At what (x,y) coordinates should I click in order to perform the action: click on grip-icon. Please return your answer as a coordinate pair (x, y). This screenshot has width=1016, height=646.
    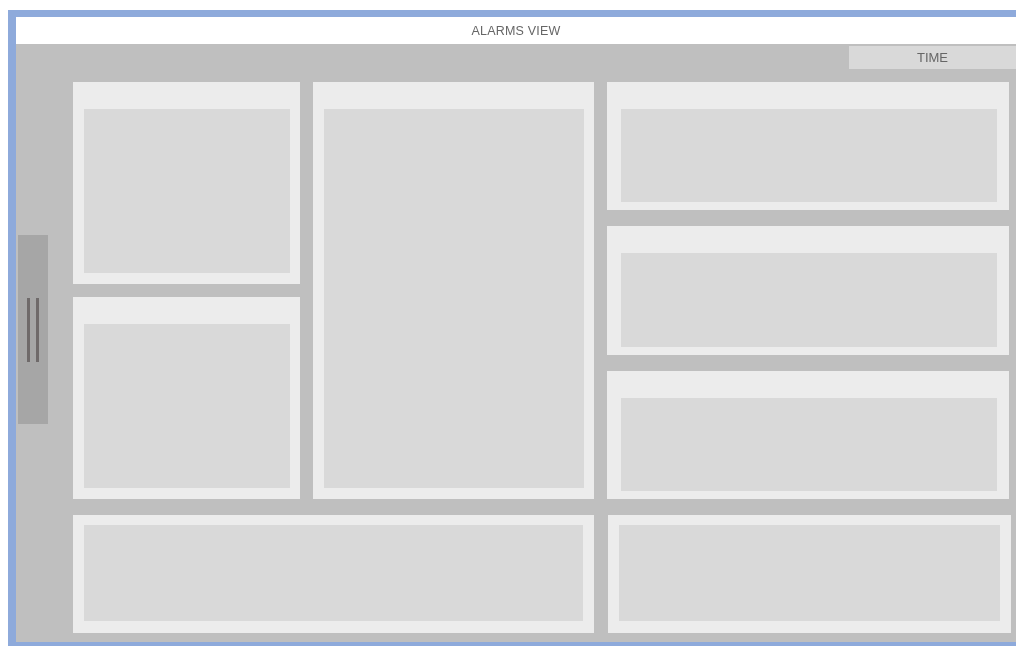
    Looking at the image, I should click on (33, 329).